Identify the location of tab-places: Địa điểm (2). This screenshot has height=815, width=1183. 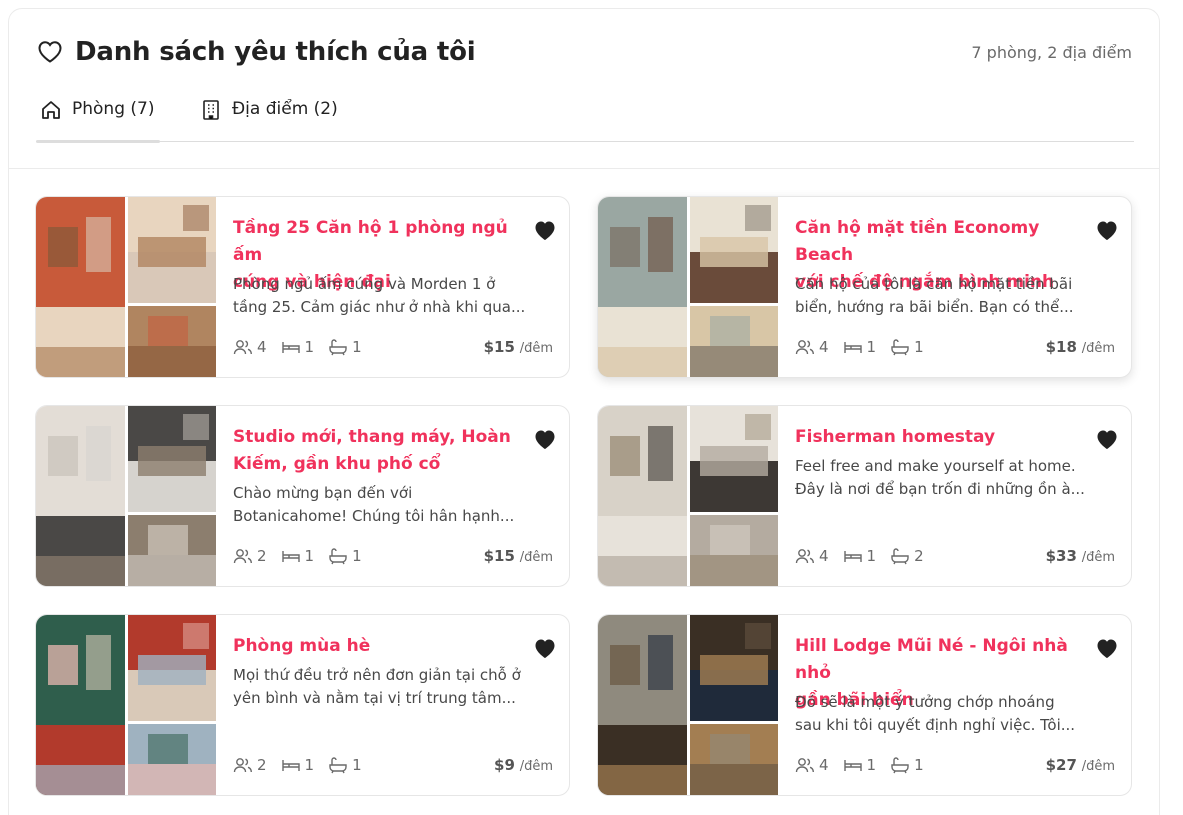
(269, 118).